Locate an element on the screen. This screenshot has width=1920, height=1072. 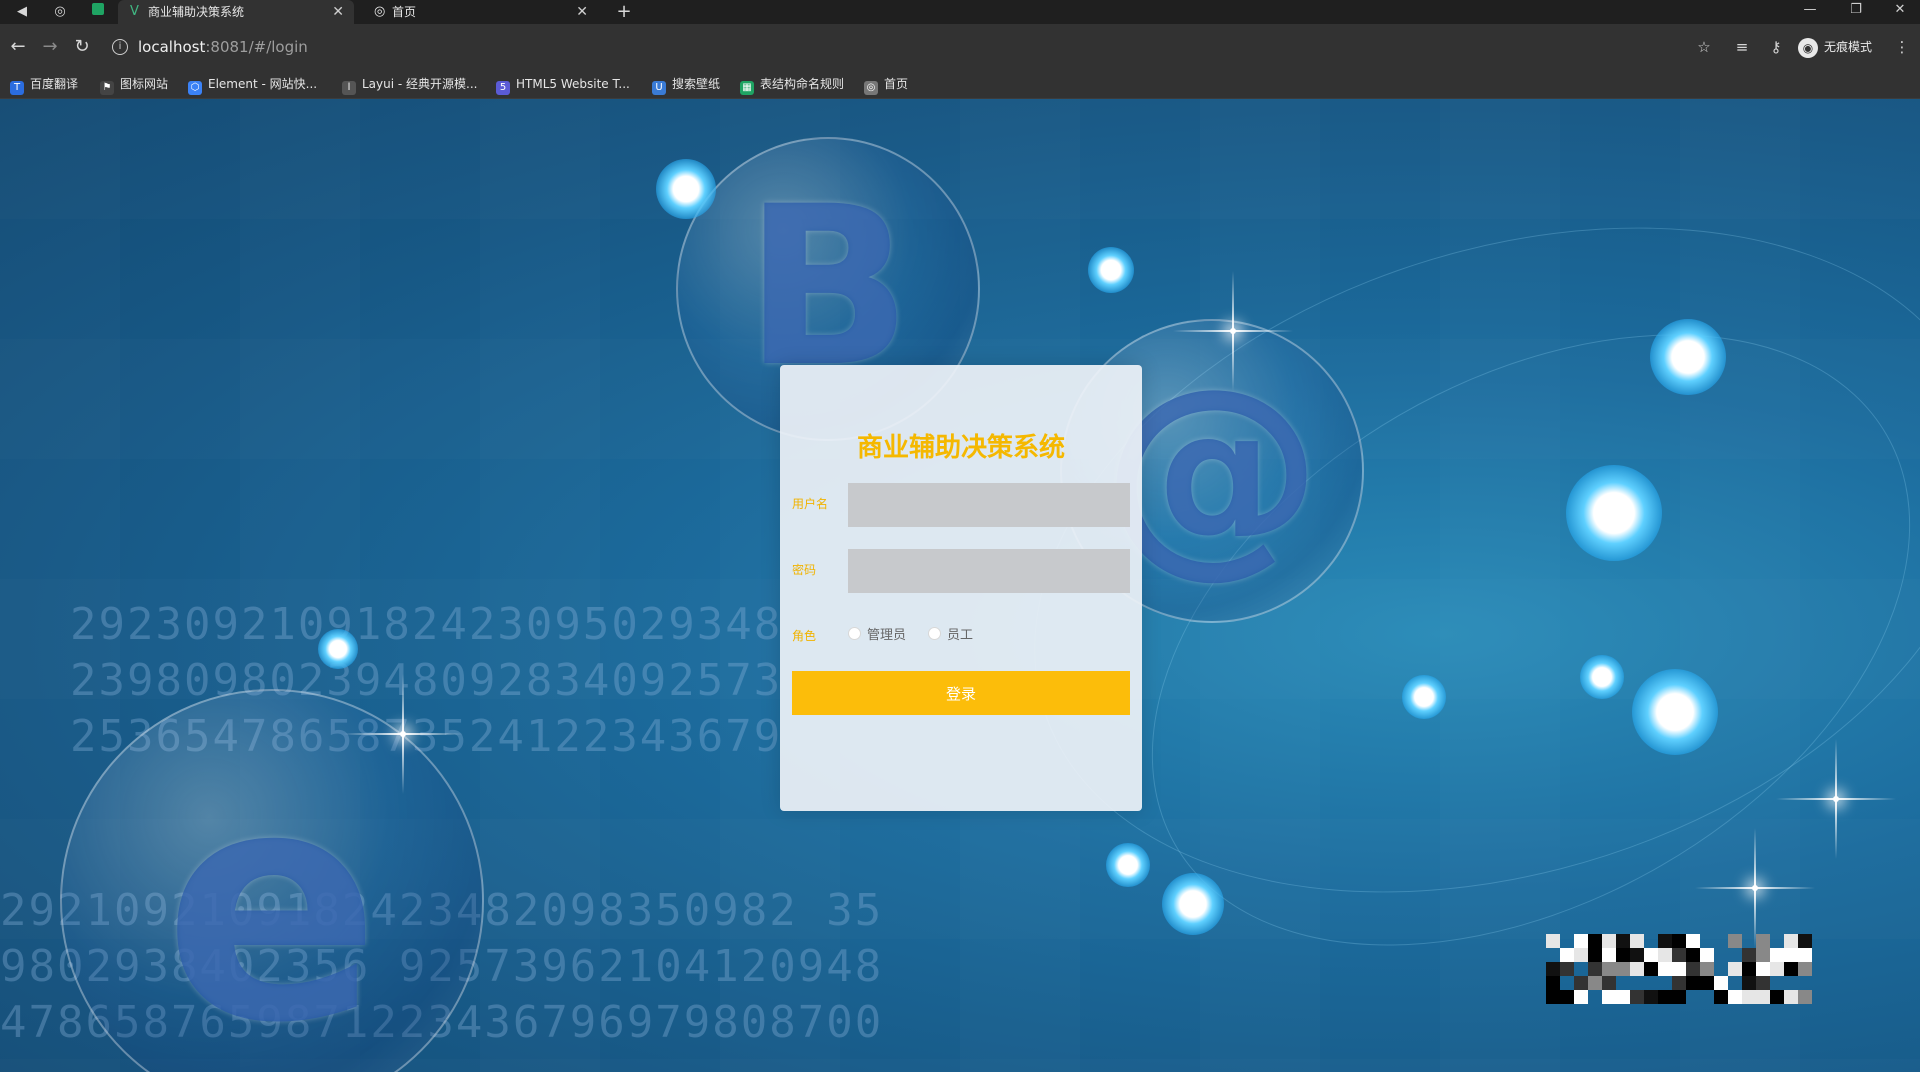
audio-icon: ◀ is located at coordinates (22, 12).